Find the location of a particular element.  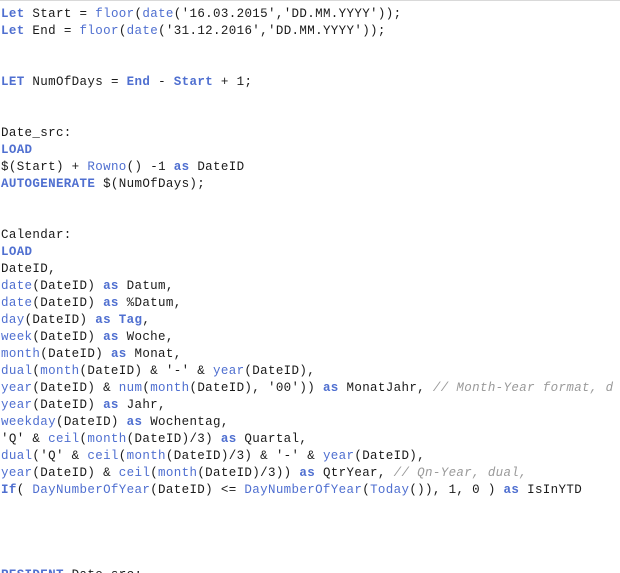

code-token-plain: Start is located at coordinates (52, 14).